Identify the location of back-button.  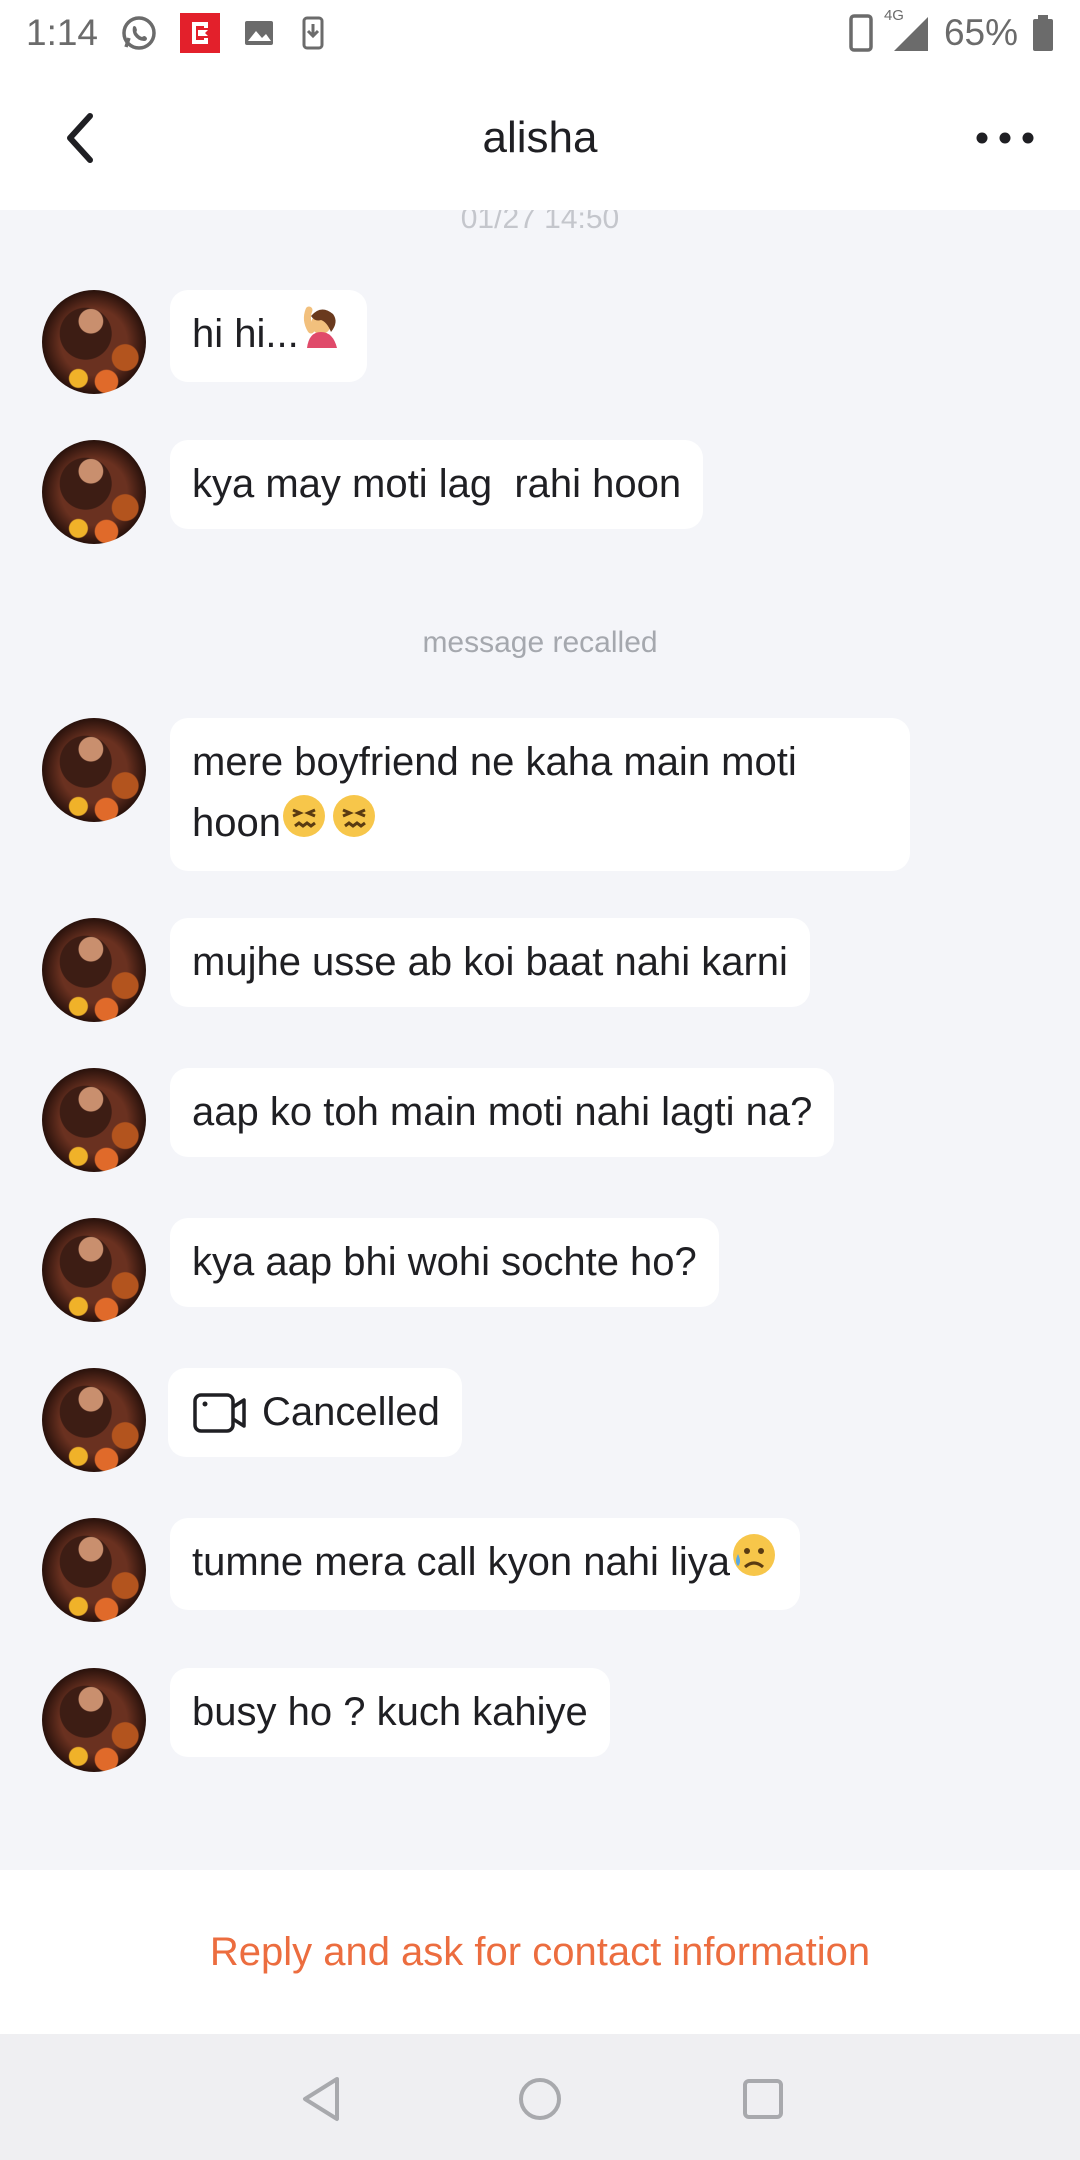
(80, 138).